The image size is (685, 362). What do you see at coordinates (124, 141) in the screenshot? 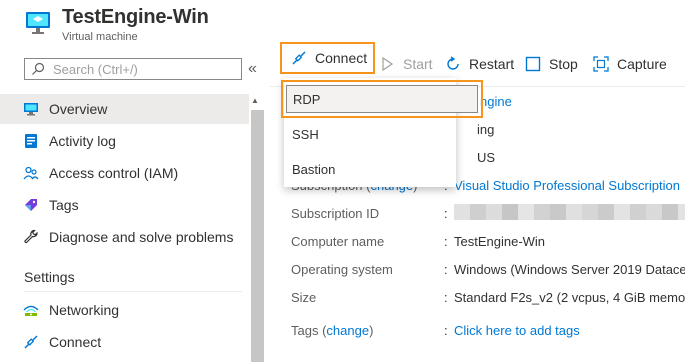
I see `sidebar-item-activity-log: Activity log` at bounding box center [124, 141].